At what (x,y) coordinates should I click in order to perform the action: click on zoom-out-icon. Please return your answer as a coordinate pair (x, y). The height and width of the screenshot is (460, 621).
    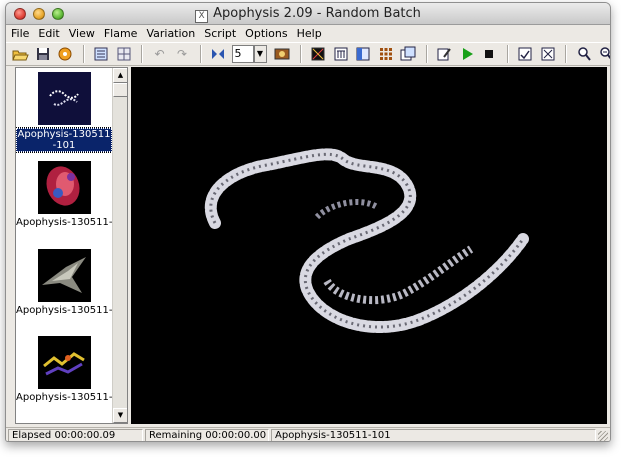
    Looking at the image, I should click on (603, 54).